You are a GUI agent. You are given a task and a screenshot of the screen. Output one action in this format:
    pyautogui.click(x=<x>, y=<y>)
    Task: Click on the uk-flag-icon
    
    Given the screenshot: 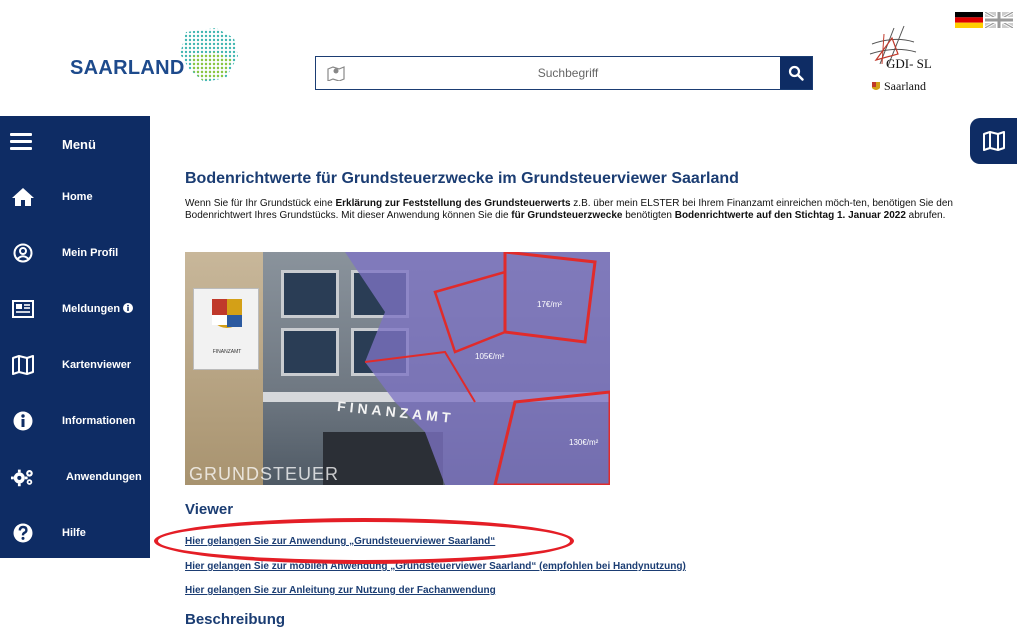 What is the action you would take?
    pyautogui.click(x=999, y=20)
    